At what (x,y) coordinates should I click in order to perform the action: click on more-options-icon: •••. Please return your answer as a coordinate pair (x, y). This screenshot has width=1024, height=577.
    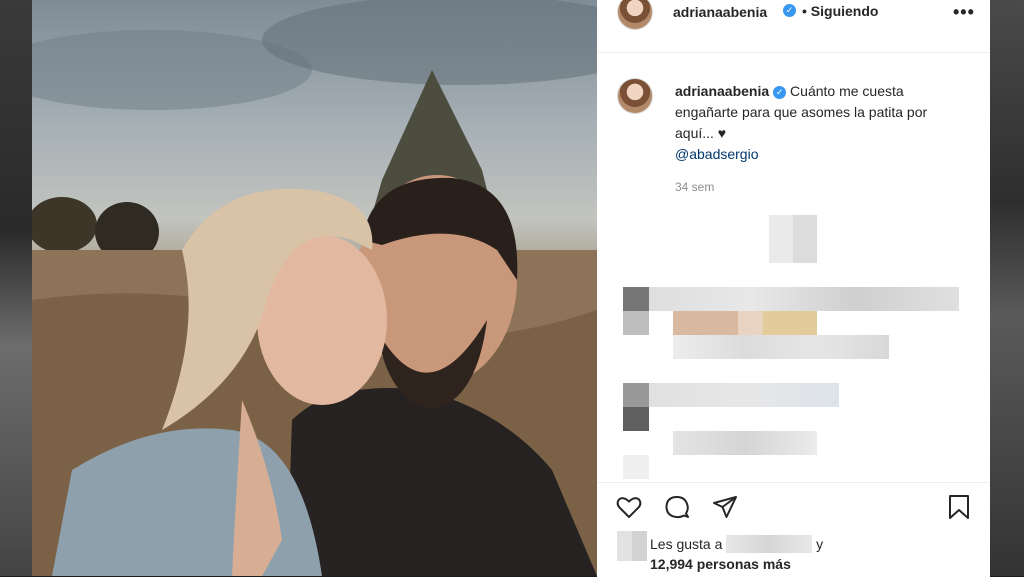
    Looking at the image, I should click on (964, 12).